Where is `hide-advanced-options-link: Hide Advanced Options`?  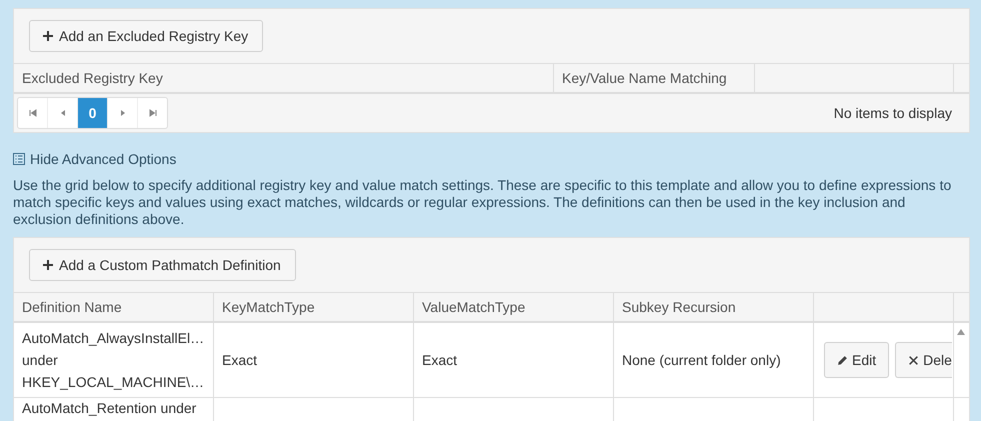
hide-advanced-options-link: Hide Advanced Options is located at coordinates (94, 159).